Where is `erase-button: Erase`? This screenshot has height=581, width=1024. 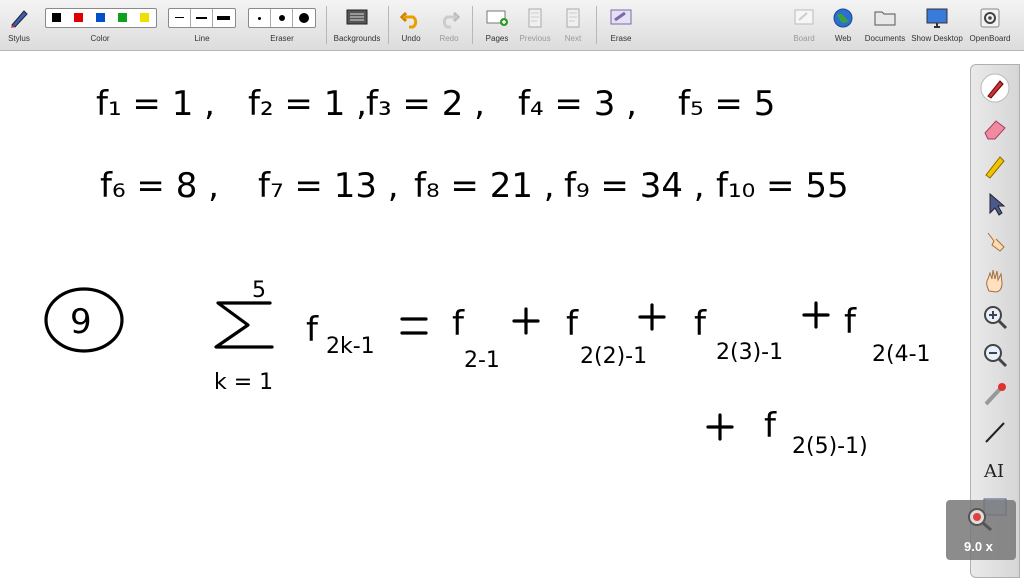
erase-button: Erase is located at coordinates (621, 25).